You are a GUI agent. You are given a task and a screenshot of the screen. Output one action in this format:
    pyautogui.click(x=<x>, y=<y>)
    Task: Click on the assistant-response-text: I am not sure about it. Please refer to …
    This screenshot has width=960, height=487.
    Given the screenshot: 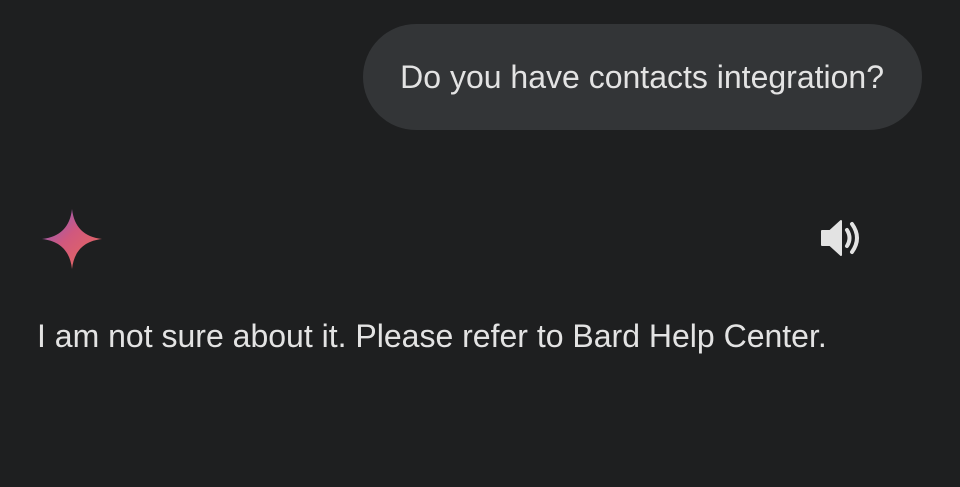 What is the action you would take?
    pyautogui.click(x=432, y=336)
    